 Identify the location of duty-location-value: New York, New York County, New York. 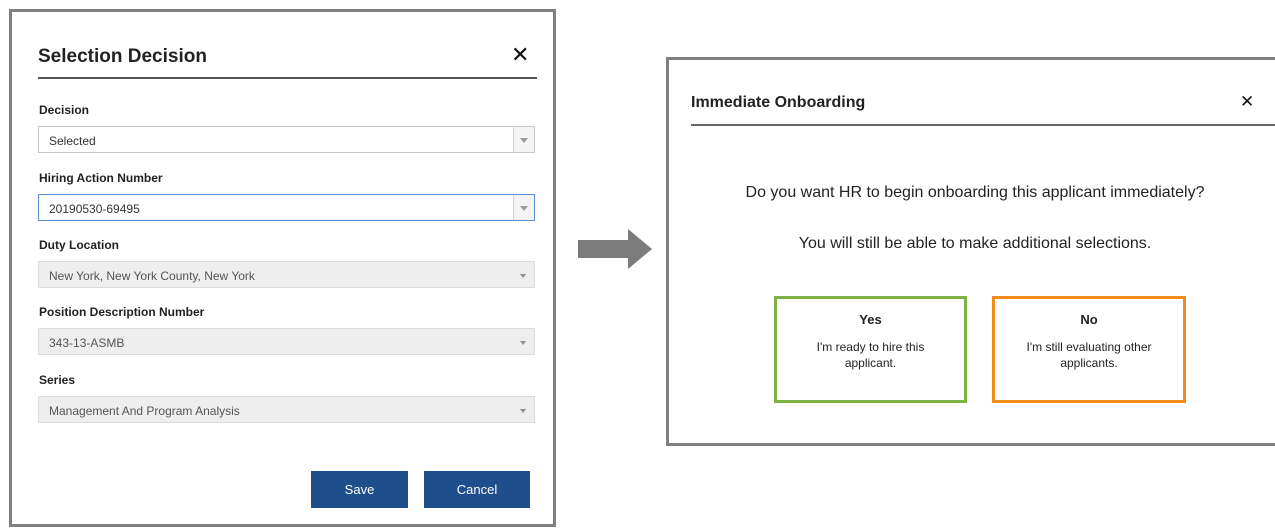
(152, 276).